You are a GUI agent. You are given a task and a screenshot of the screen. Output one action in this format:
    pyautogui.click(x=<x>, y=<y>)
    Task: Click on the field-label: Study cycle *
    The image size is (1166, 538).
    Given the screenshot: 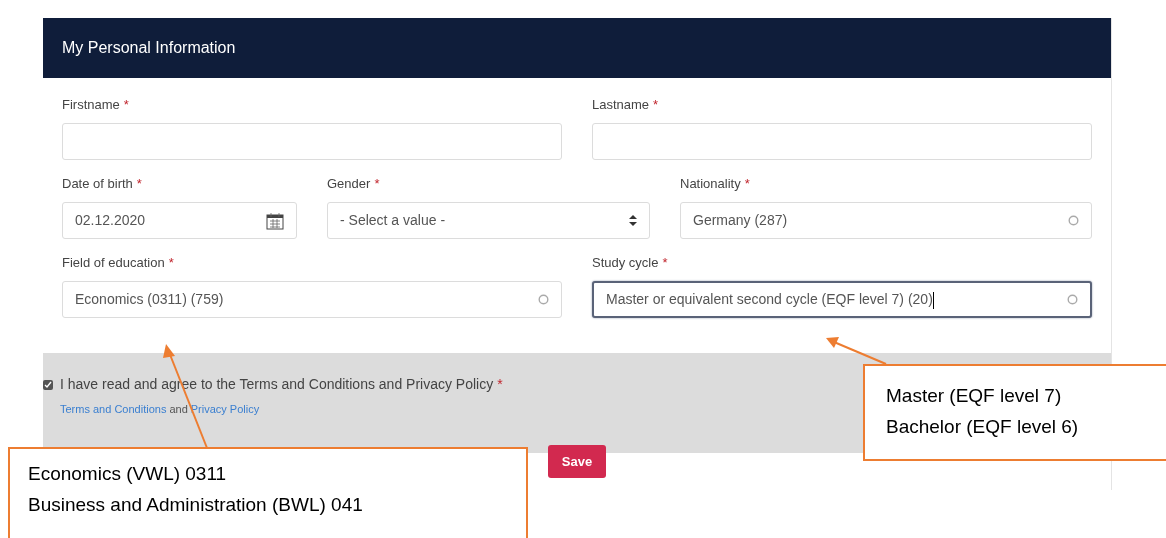 What is the action you would take?
    pyautogui.click(x=630, y=262)
    